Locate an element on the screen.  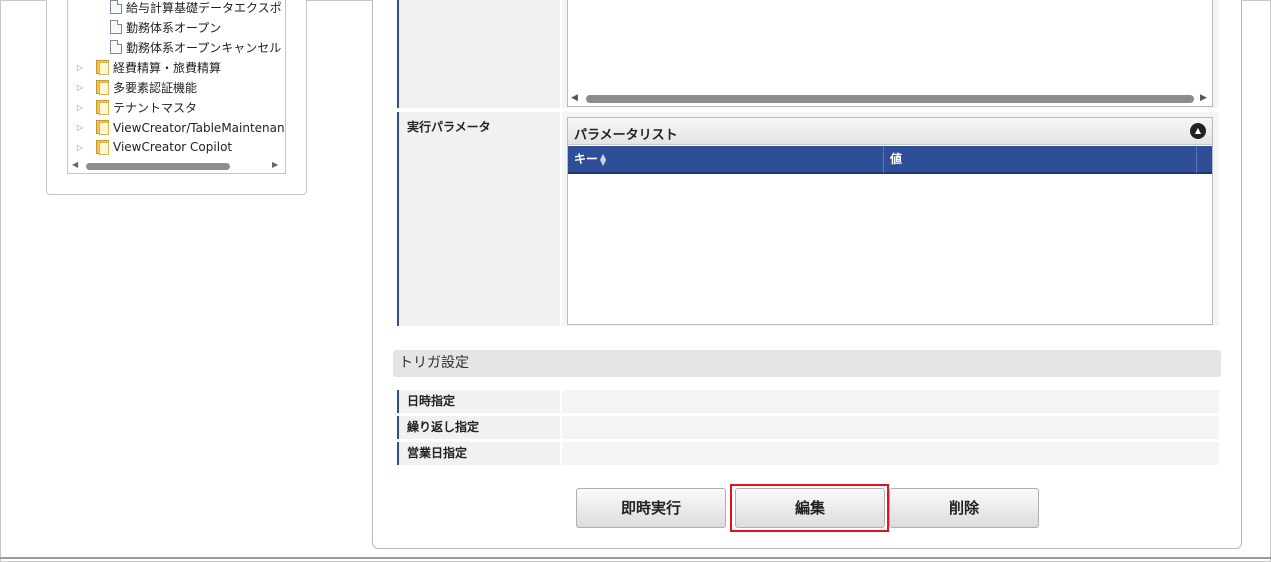
collapse-icon: ▲ is located at coordinates (1198, 131).